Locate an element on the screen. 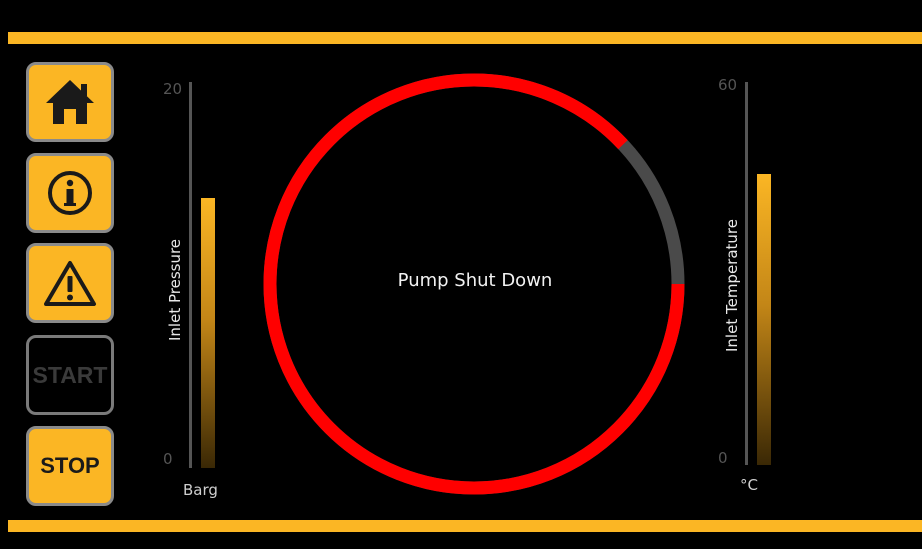 The height and width of the screenshot is (549, 922). warning-button is located at coordinates (70, 283).